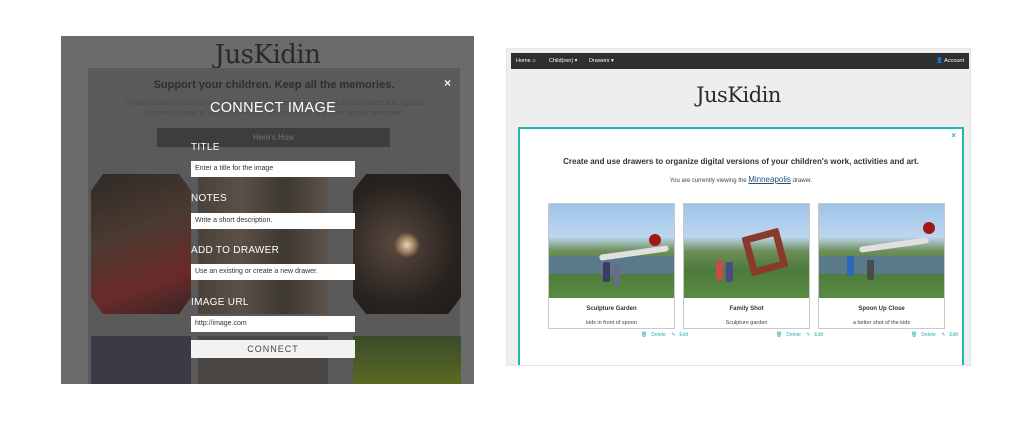 The height and width of the screenshot is (423, 1024). I want to click on nav-drawers: Drawers ▾, so click(601, 61).